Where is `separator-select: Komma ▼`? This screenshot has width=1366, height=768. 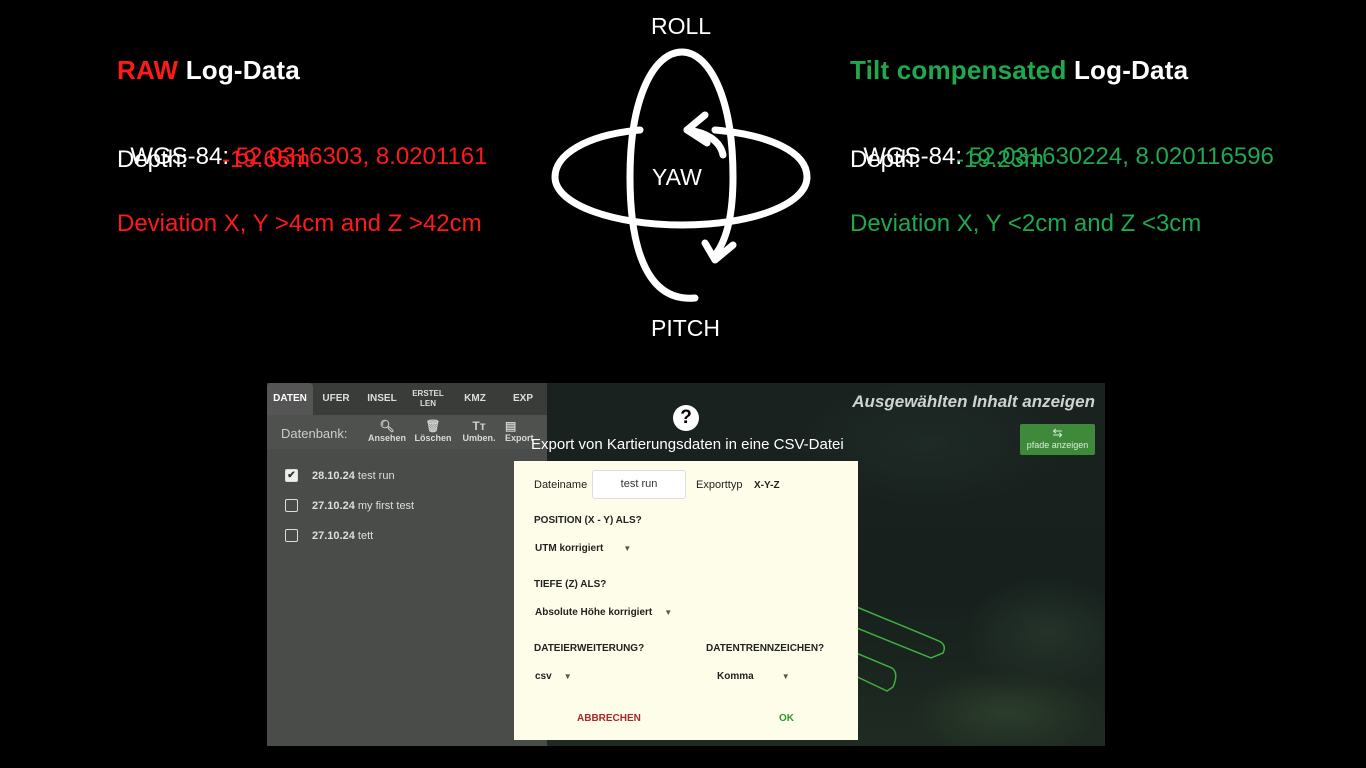 separator-select: Komma ▼ is located at coordinates (753, 676).